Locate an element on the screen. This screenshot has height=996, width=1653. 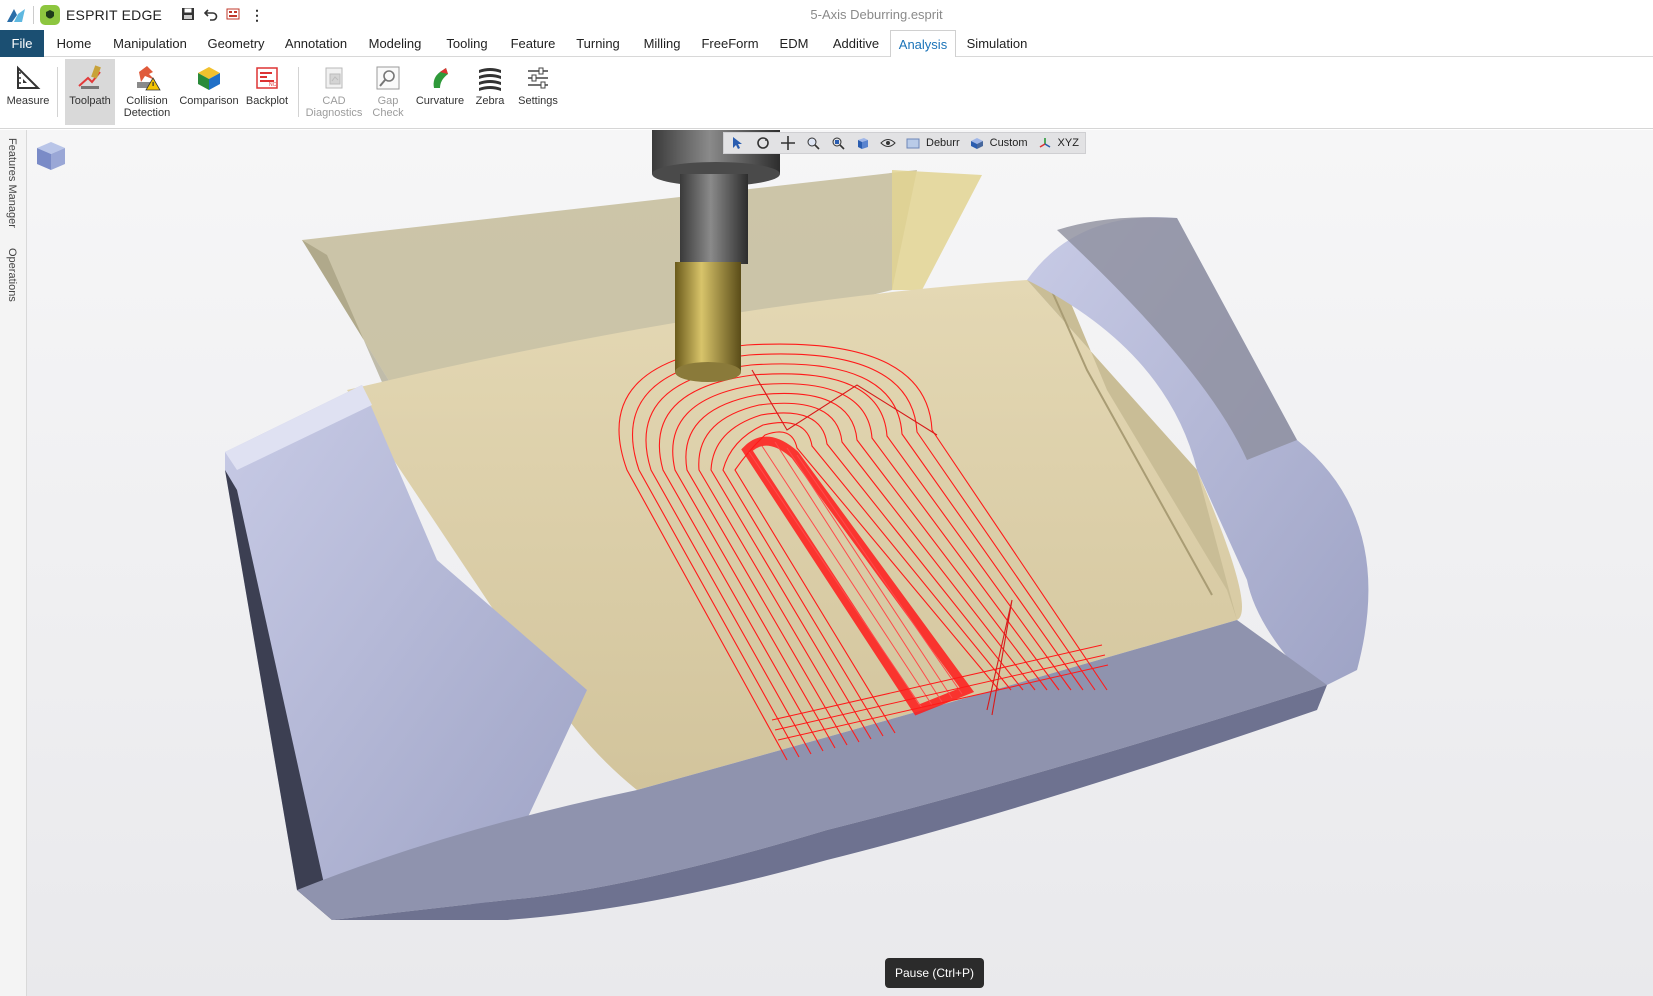
document-title: 5-Axis Deburring.esprit is located at coordinates (876, 14).